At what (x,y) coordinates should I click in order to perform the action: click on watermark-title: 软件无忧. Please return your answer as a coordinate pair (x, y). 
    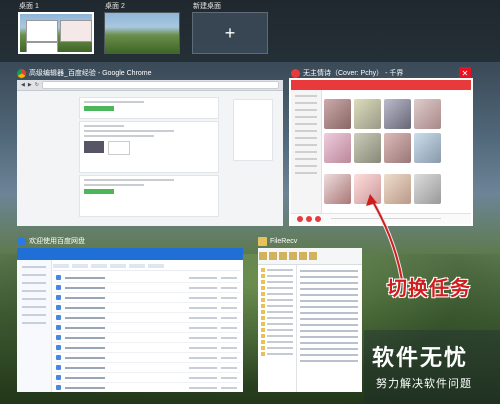
    Looking at the image, I should click on (420, 358).